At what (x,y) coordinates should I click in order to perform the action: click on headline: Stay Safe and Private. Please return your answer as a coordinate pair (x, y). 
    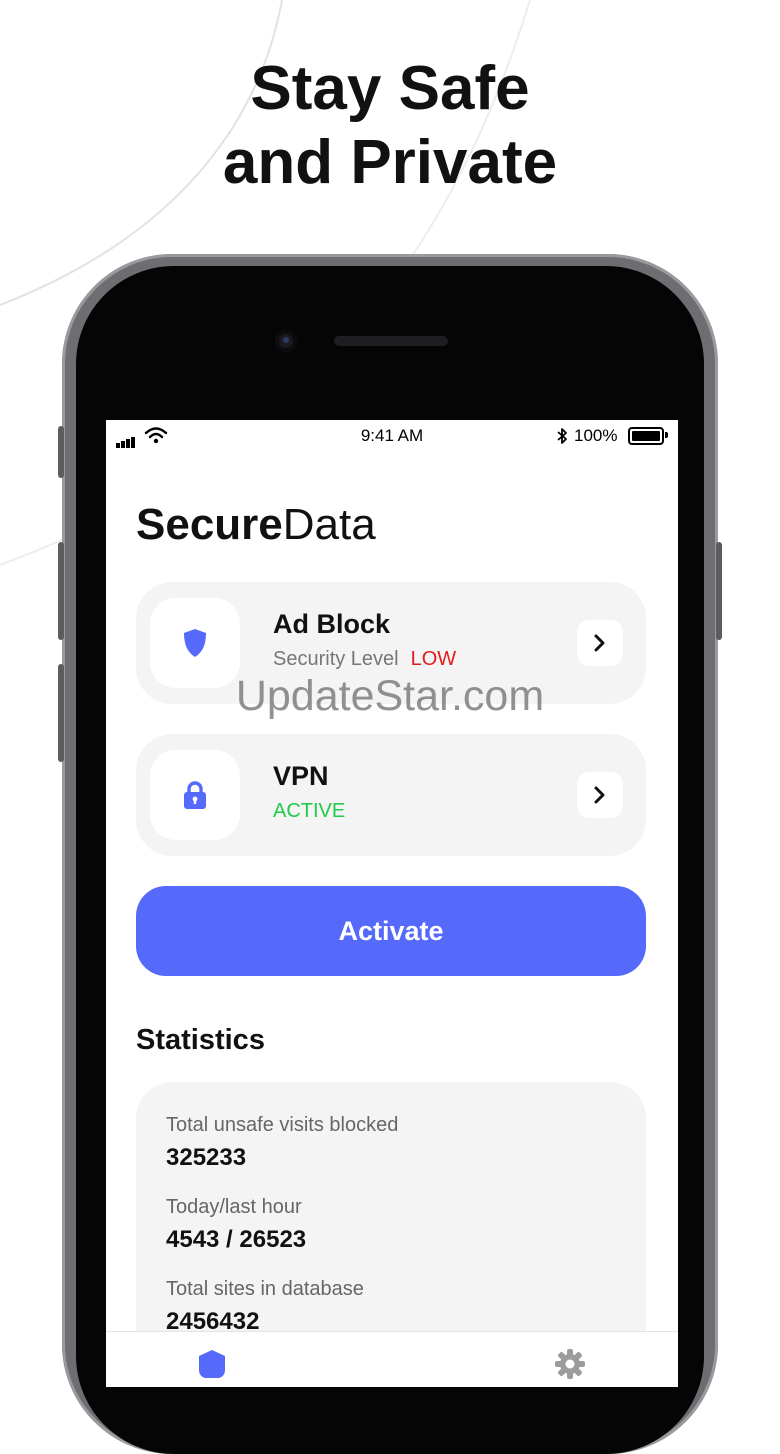
    Looking at the image, I should click on (390, 126).